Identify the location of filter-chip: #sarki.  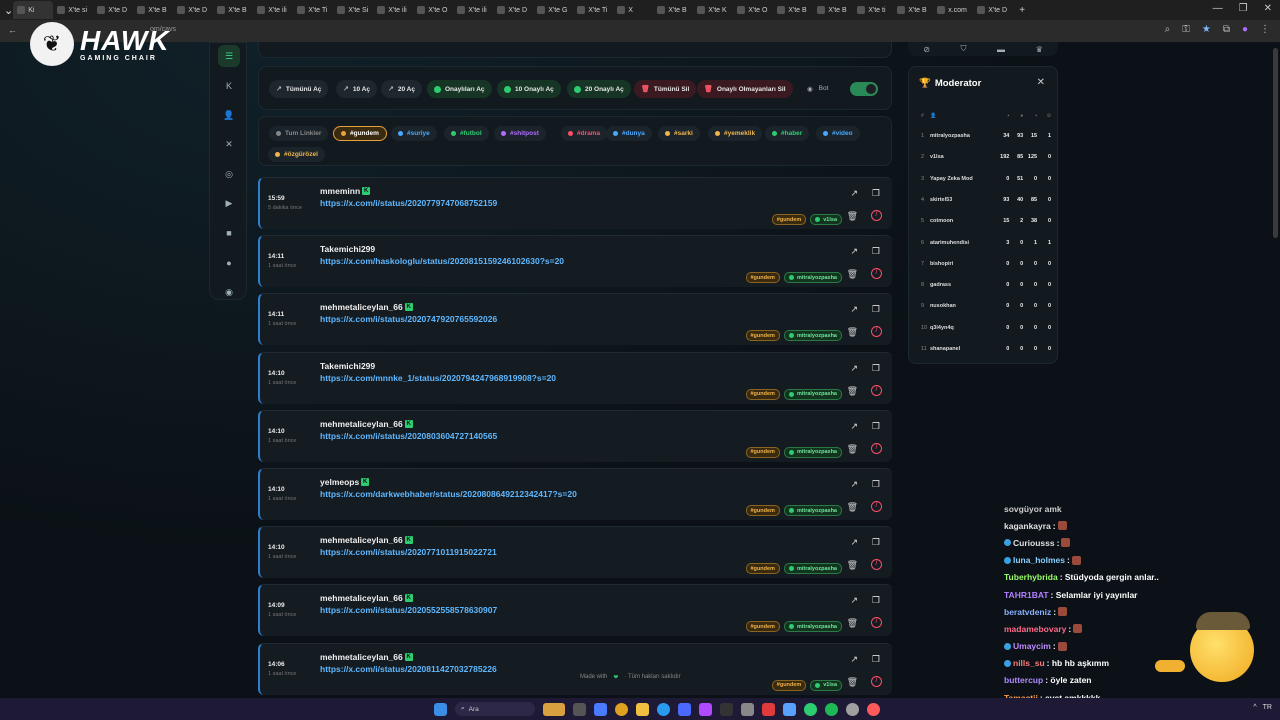
(679, 133).